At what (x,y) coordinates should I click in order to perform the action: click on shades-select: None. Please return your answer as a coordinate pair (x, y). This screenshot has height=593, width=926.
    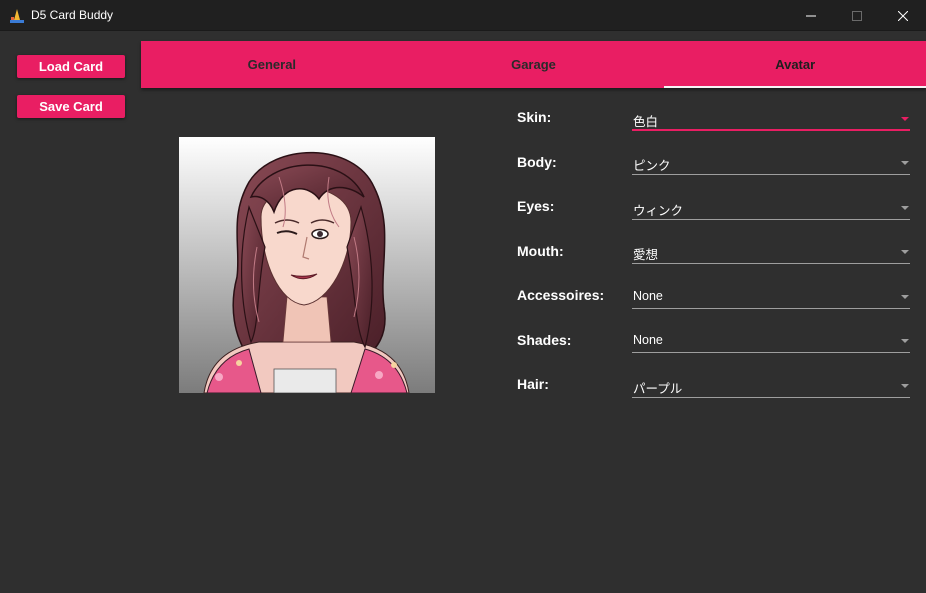
    Looking at the image, I should click on (771, 341).